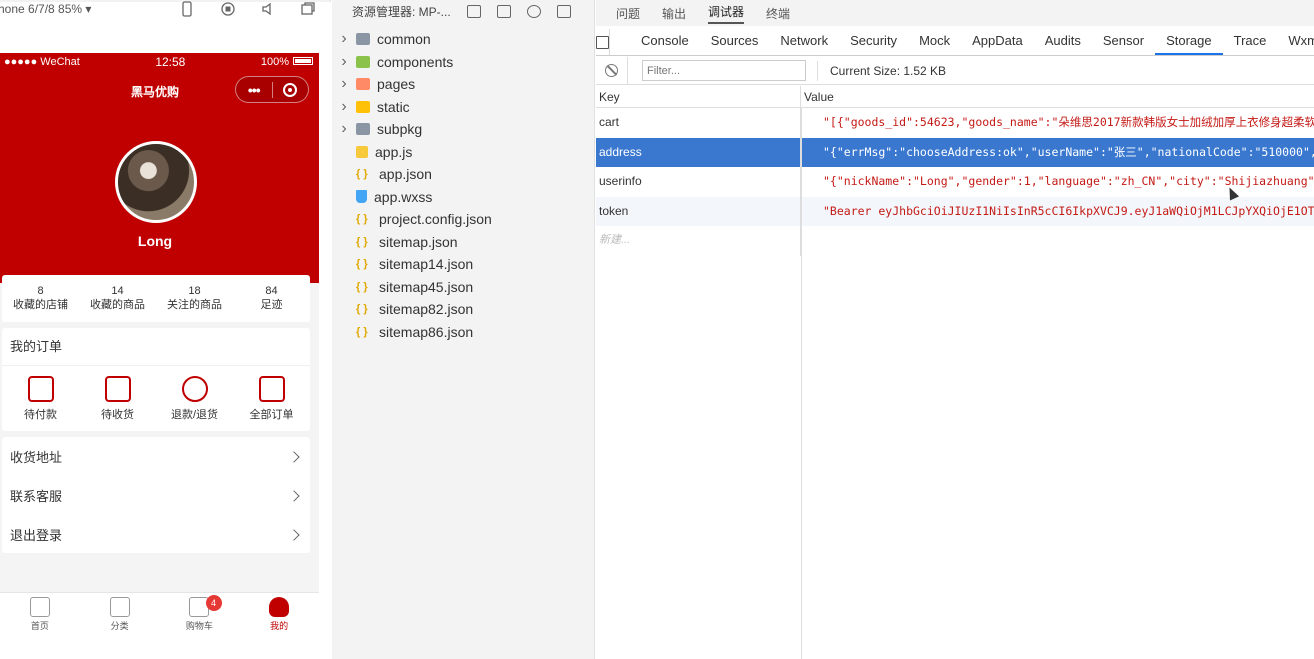  What do you see at coordinates (156, 456) in the screenshot?
I see `menu-shipping-address: 收货地址` at bounding box center [156, 456].